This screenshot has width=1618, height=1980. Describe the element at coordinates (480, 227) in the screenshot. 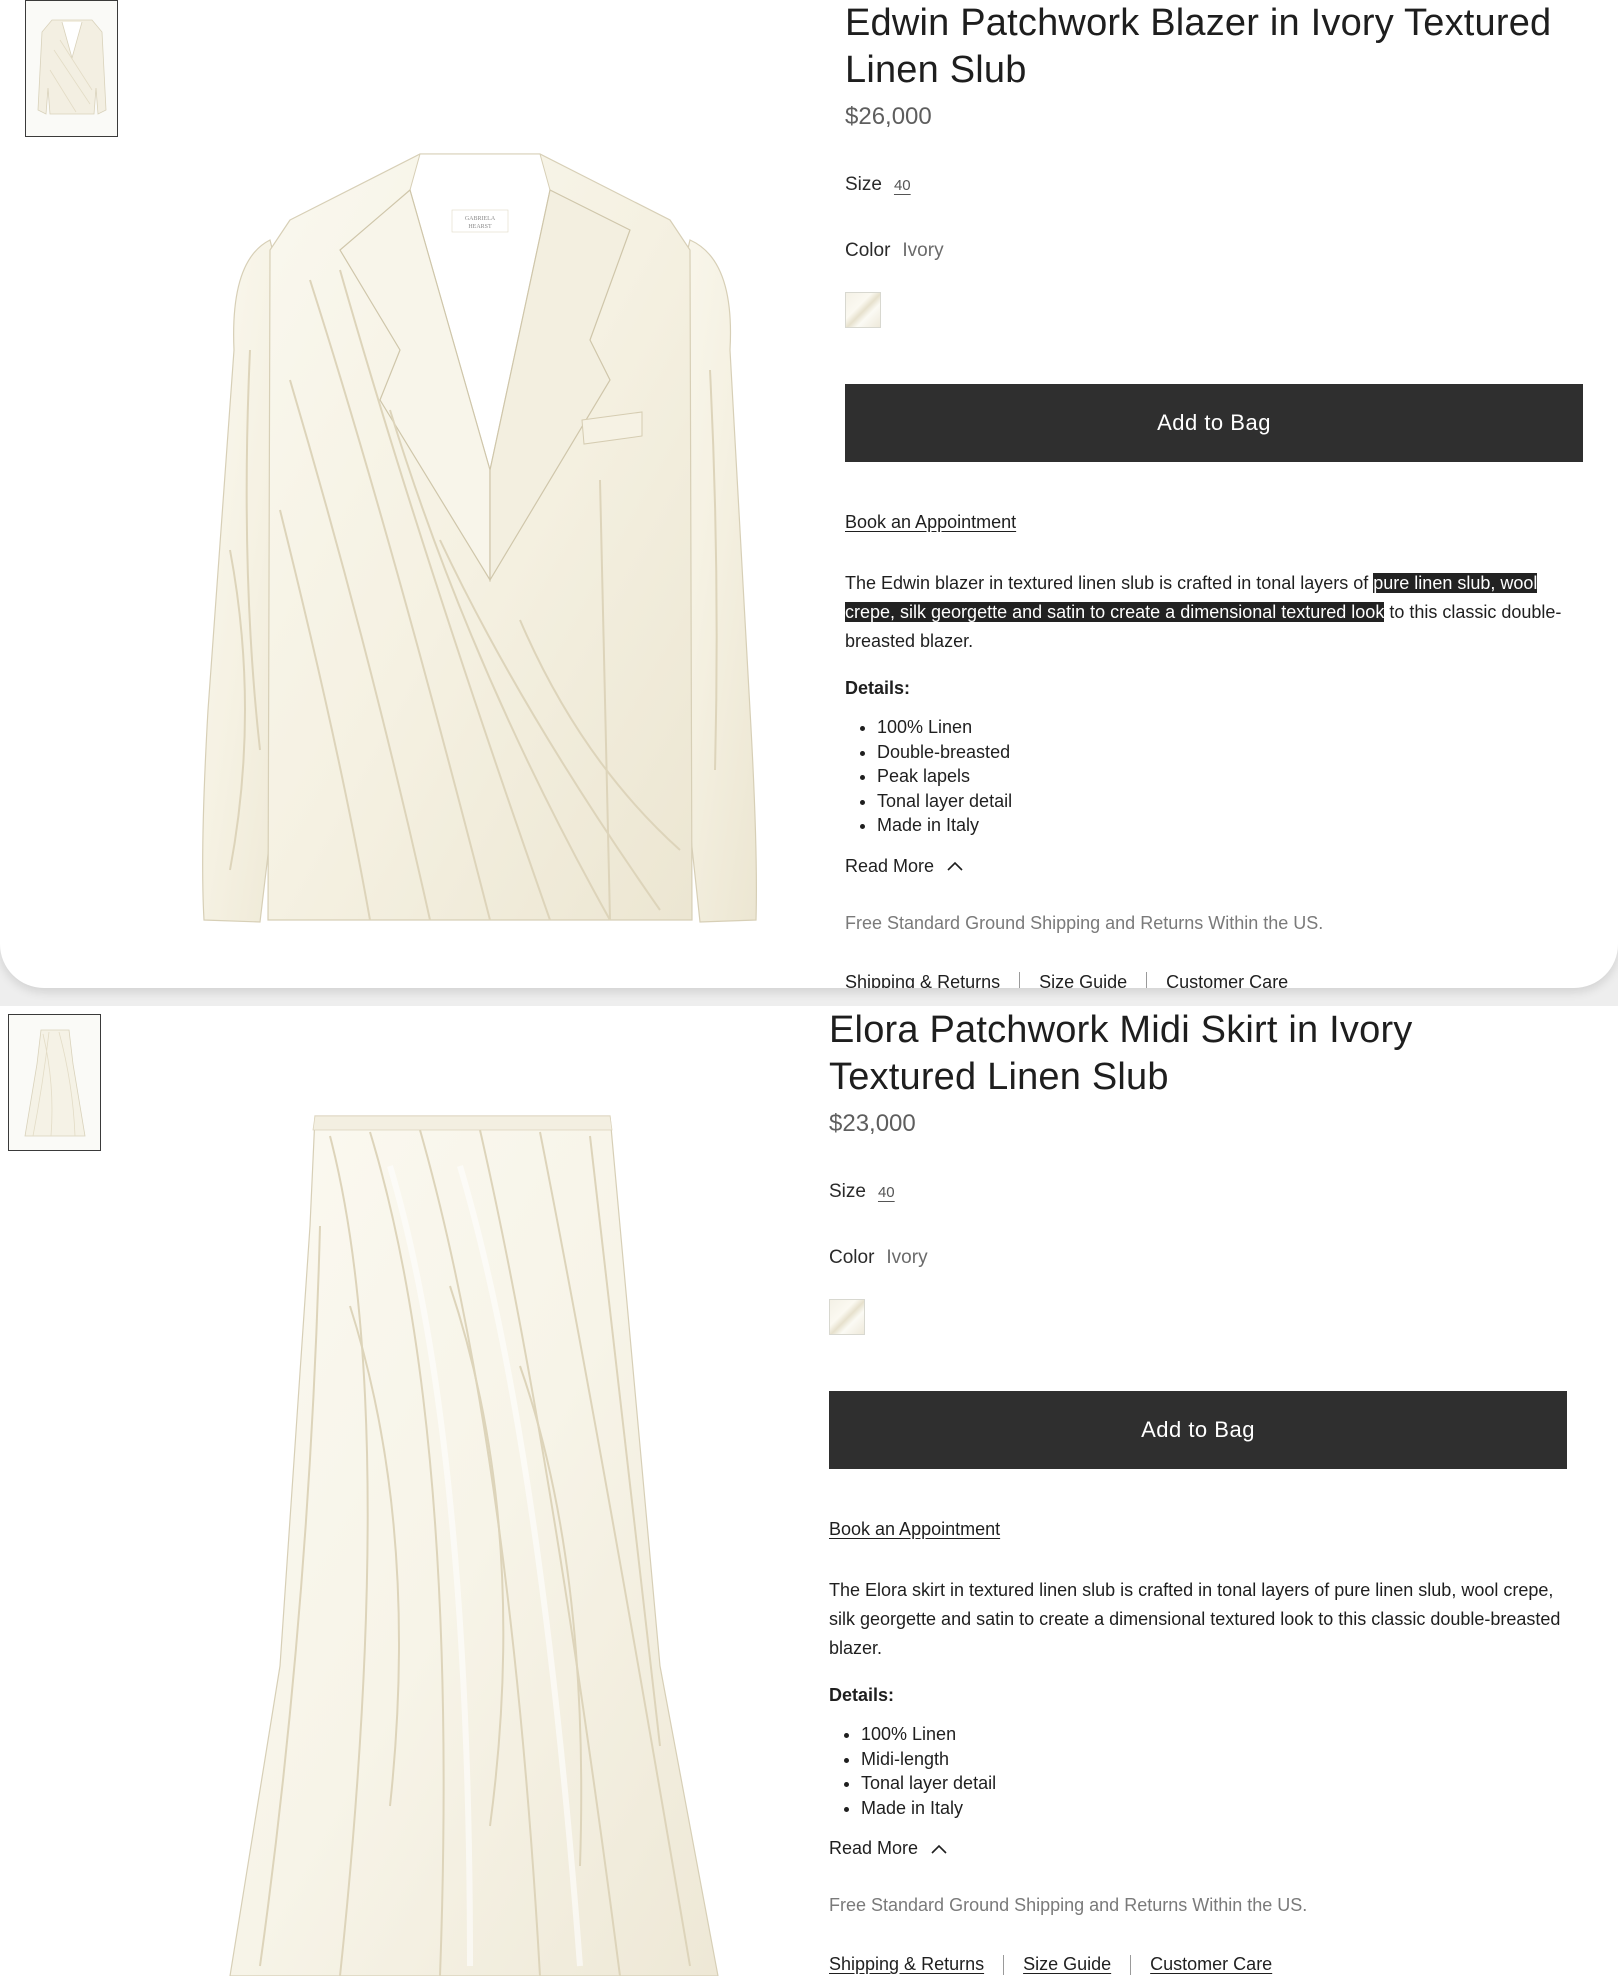

I see `brand-label-text-2: HEARST` at that location.